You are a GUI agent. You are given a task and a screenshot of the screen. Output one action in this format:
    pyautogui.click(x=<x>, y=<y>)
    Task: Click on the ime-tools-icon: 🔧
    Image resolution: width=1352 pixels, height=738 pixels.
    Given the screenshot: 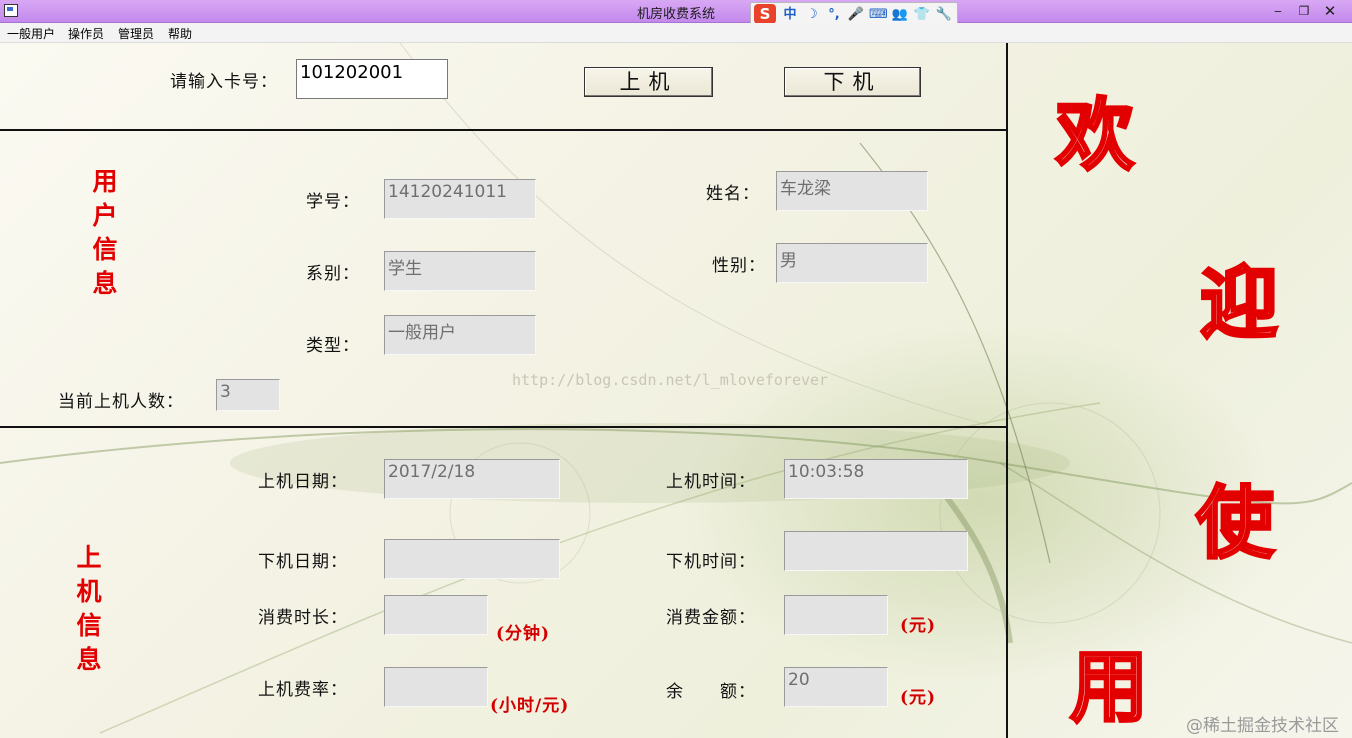 What is the action you would take?
    pyautogui.click(x=944, y=14)
    